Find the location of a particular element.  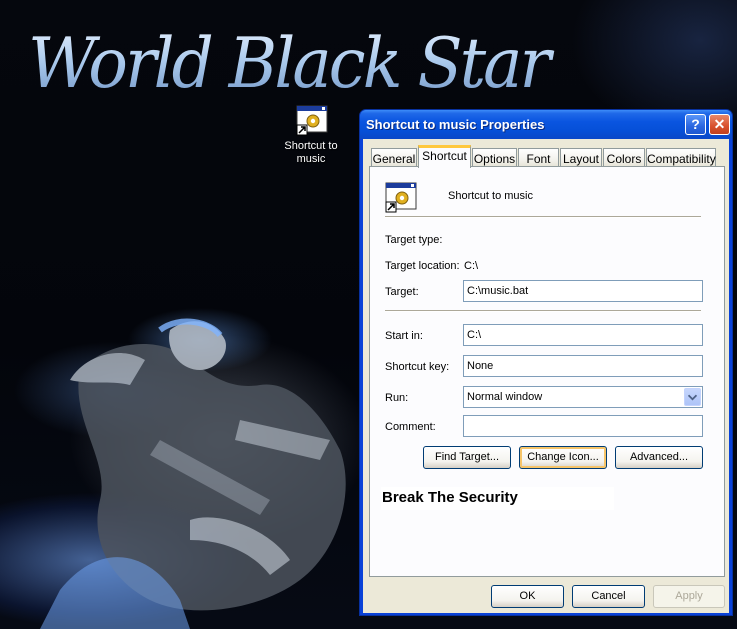

wallpaper-title-text: World Black Star is located at coordinates (291, 63).